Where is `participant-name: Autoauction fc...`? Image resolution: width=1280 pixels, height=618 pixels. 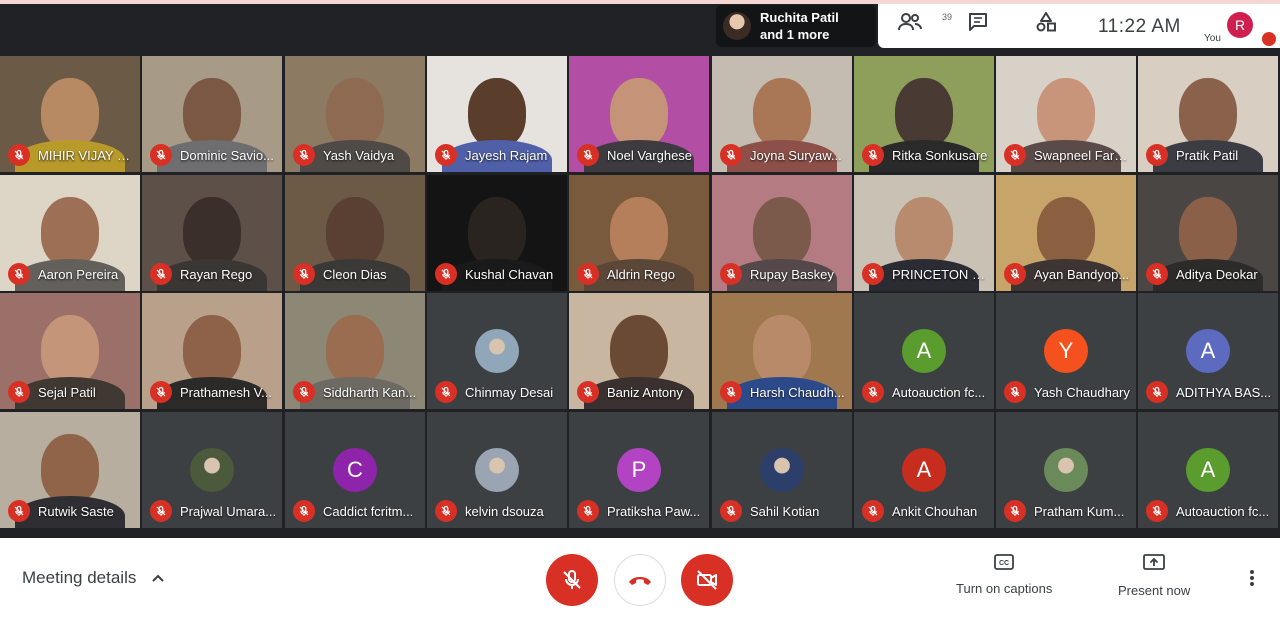 participant-name: Autoauction fc... is located at coordinates (1223, 511).